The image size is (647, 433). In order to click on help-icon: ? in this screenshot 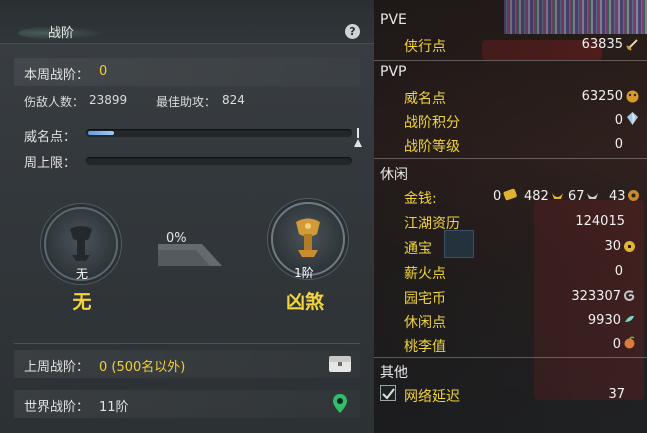, I will do `click(352, 31)`.